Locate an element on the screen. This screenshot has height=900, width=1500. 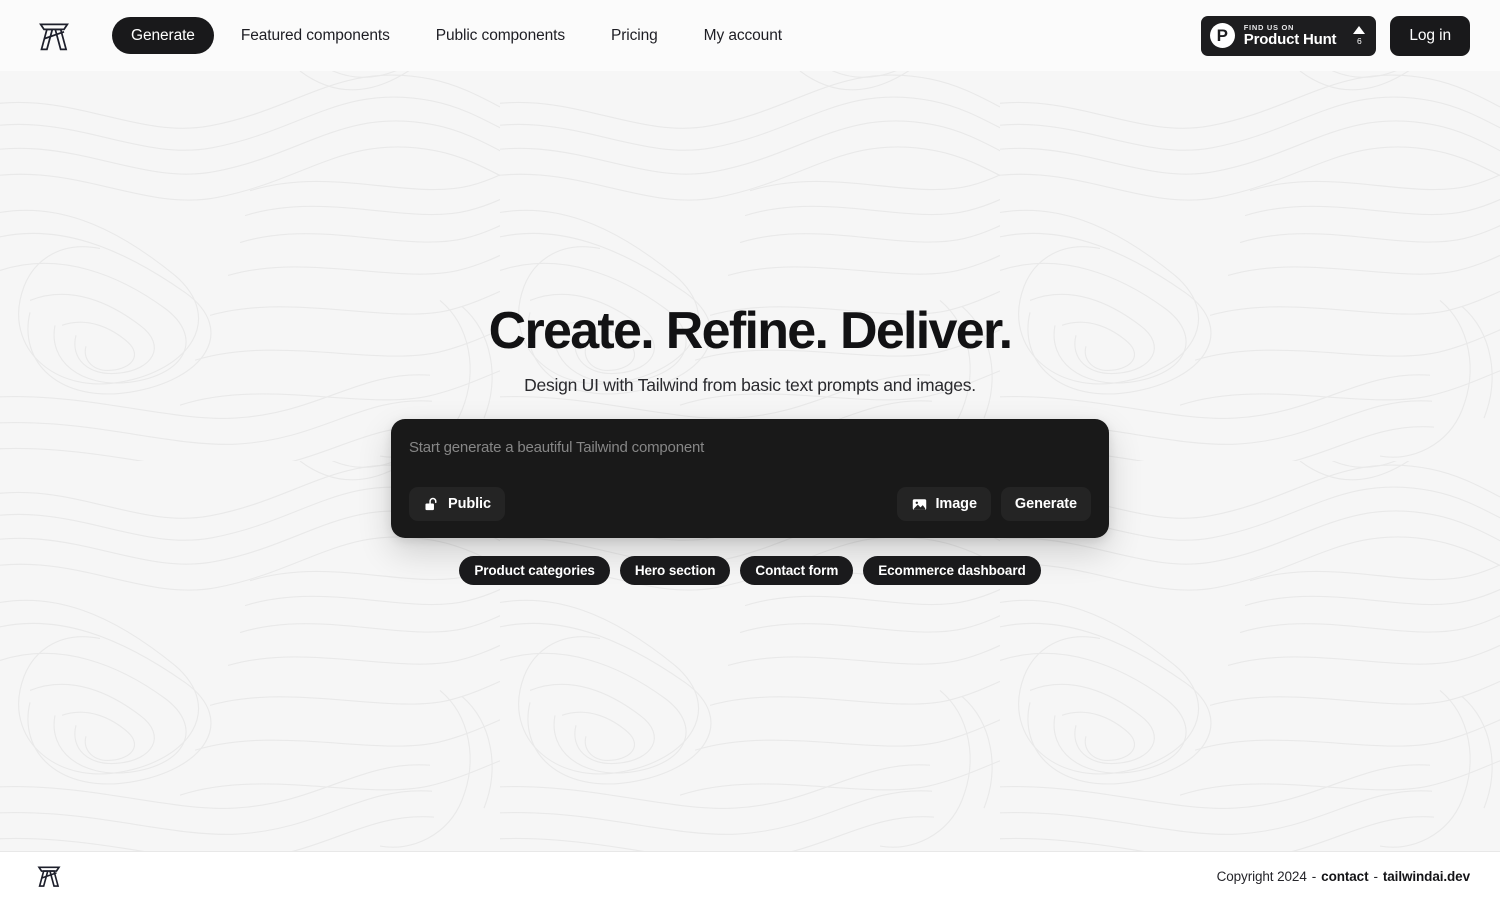
footer-contact-link: contact is located at coordinates (1344, 876).